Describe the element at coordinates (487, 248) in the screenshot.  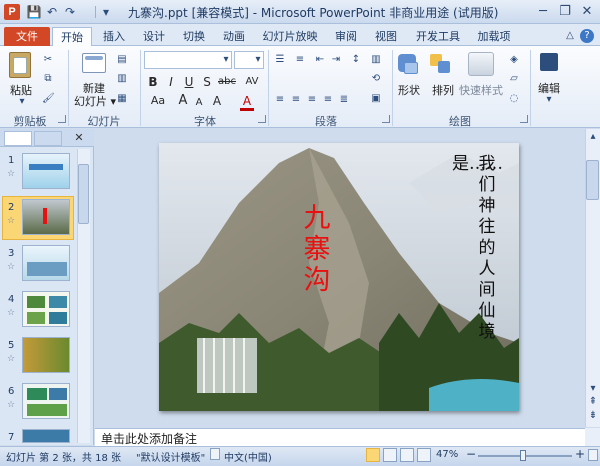
I see `slide-poem-line-1: 我们神往的人间仙境` at that location.